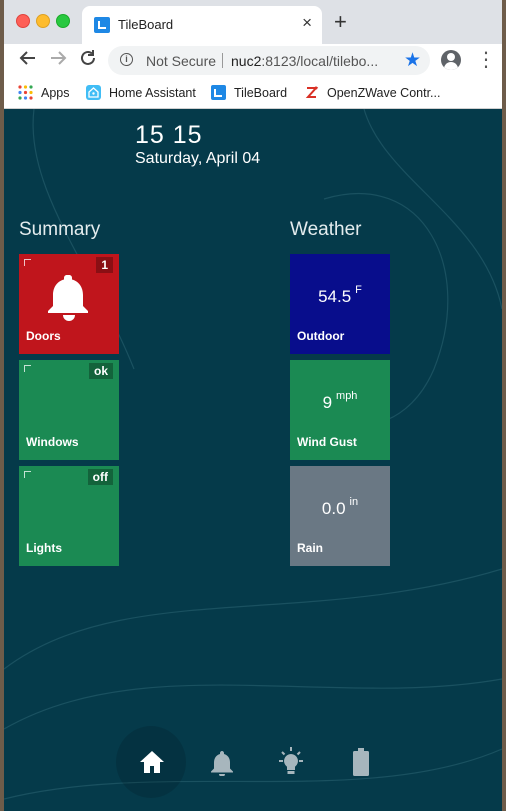 This screenshot has width=506, height=811. I want to click on windows-label: Windows, so click(52, 442).